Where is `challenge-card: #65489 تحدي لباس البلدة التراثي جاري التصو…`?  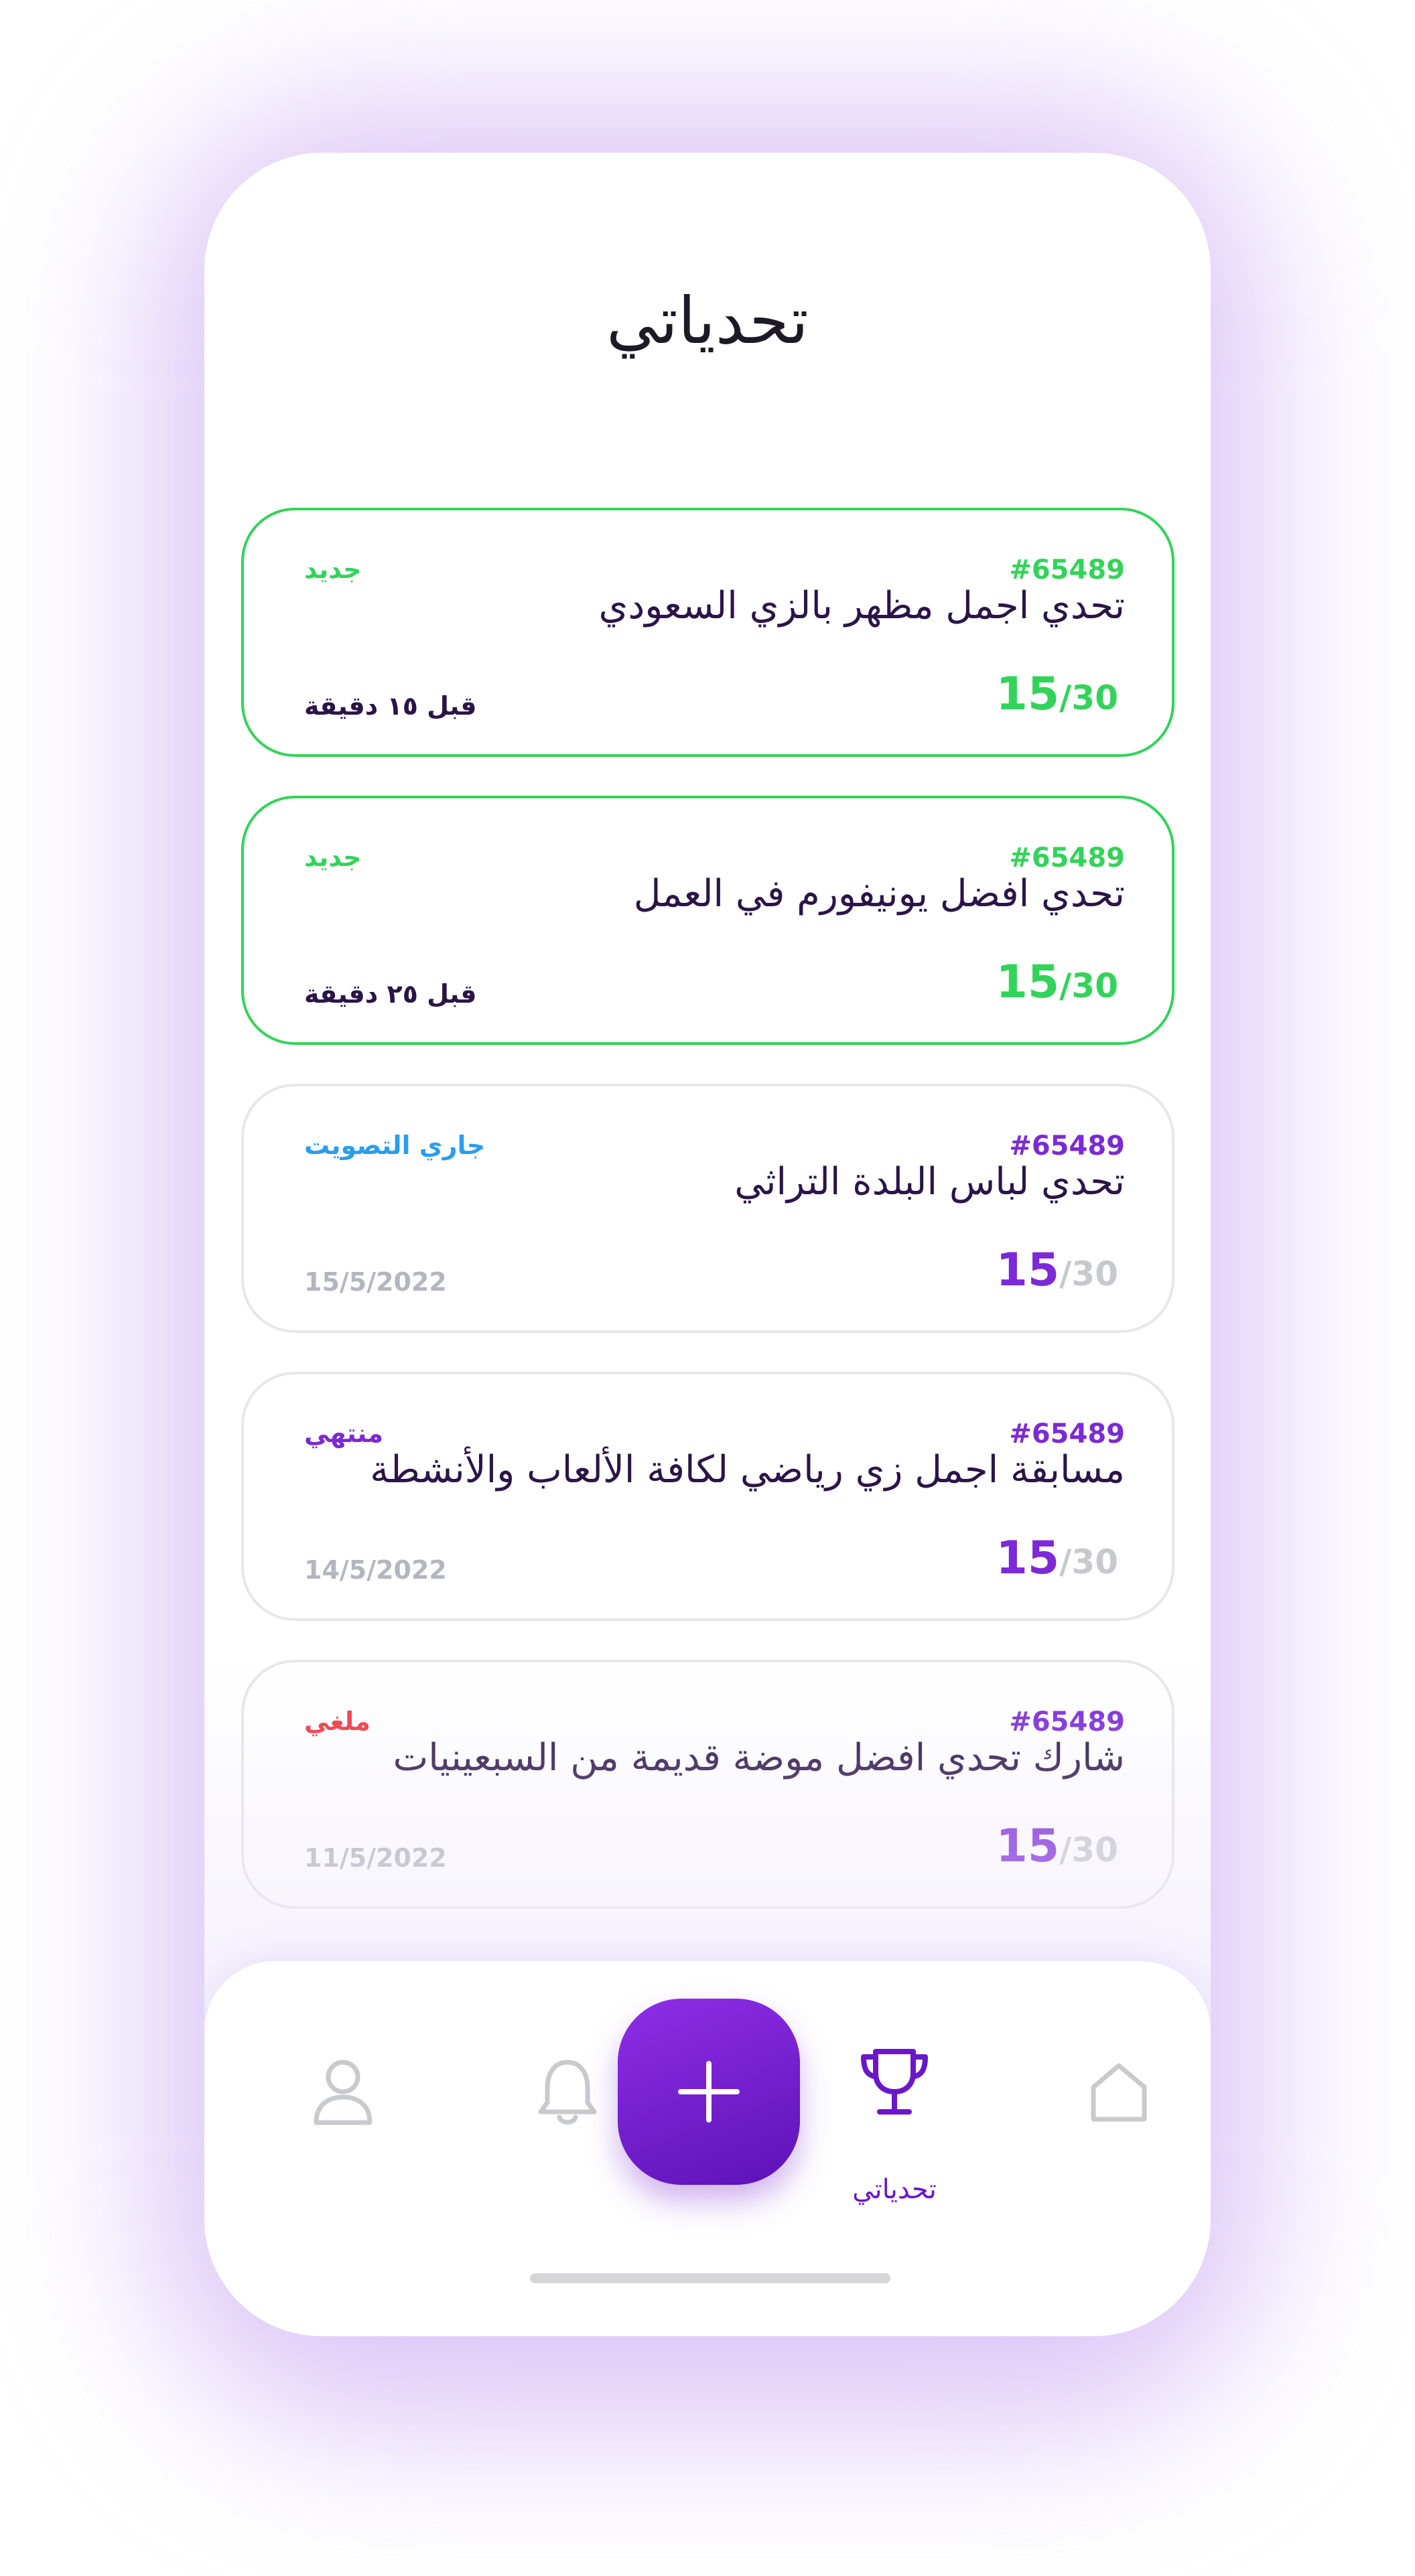 challenge-card: #65489 تحدي لباس البلدة التراثي جاري التصو… is located at coordinates (707, 1208).